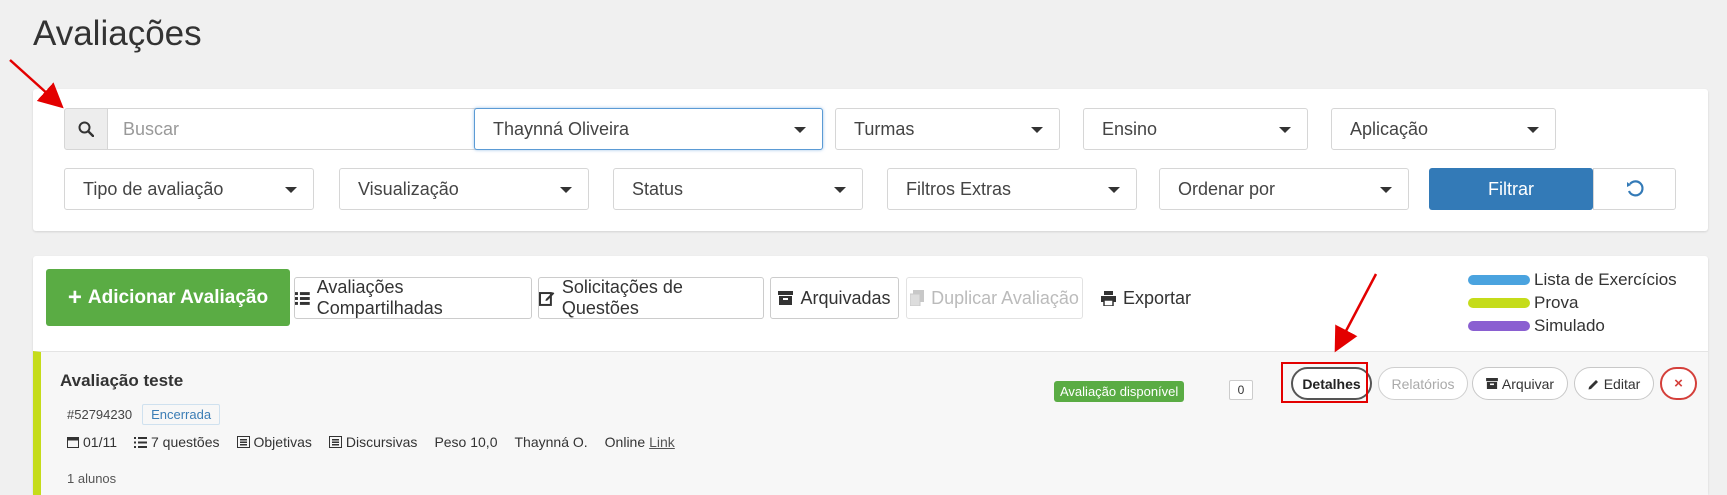 Image resolution: width=1727 pixels, height=495 pixels. I want to click on add-evaluation-button: + Adicionar Avaliação, so click(168, 297).